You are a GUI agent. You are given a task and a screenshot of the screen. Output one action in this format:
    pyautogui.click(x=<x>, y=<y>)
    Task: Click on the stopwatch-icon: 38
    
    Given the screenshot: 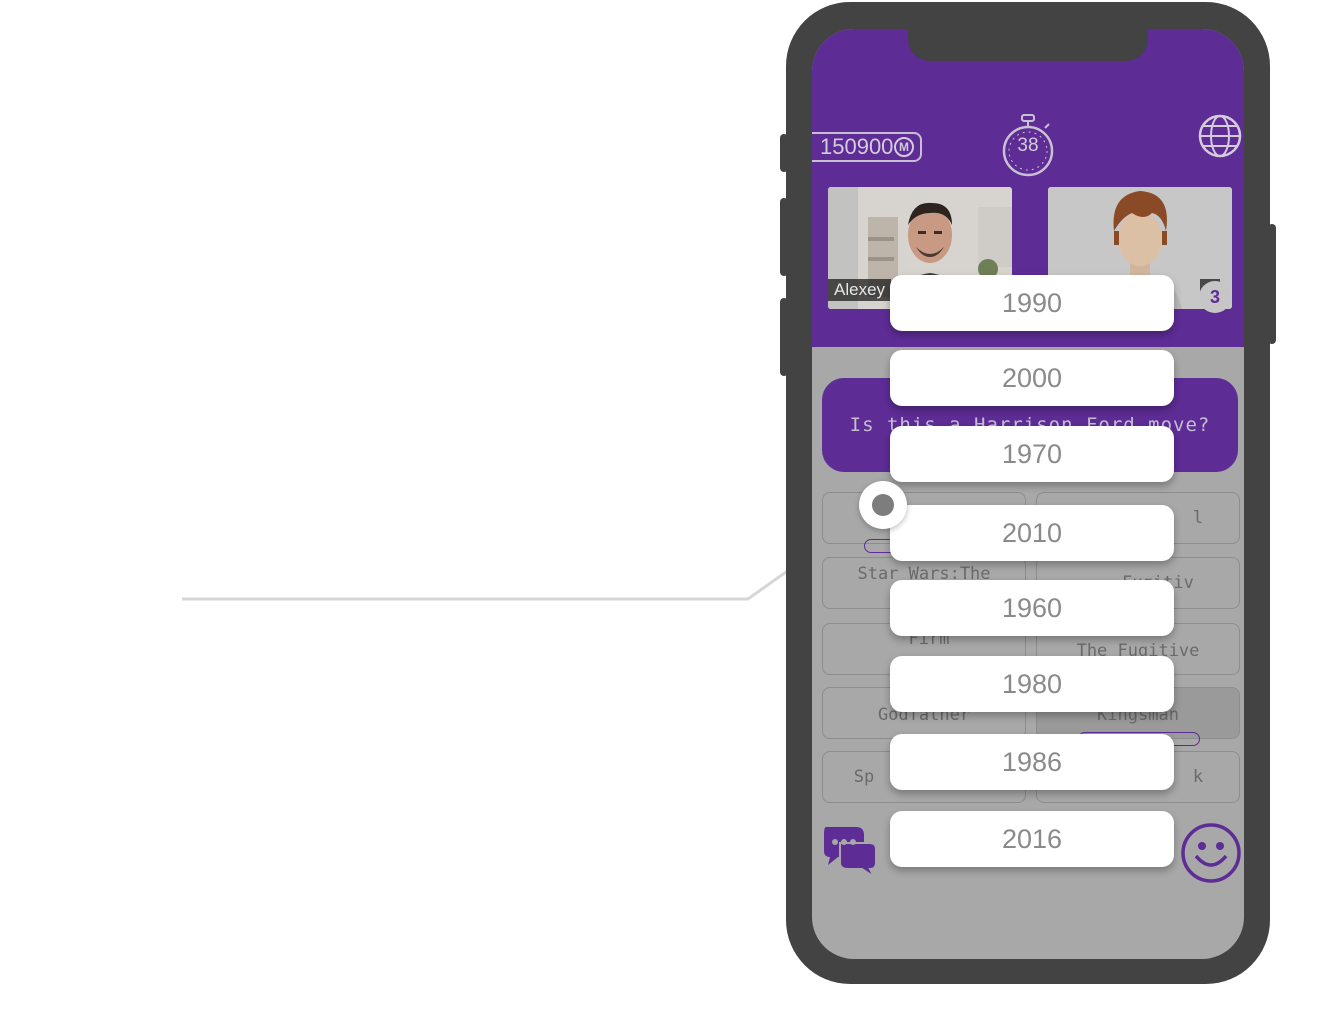 What is the action you would take?
    pyautogui.click(x=1028, y=147)
    